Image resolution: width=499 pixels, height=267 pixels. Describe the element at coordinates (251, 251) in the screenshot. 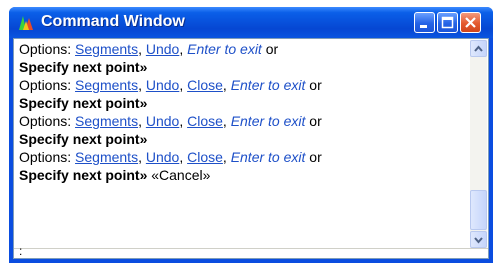

I see `command-input: :` at that location.